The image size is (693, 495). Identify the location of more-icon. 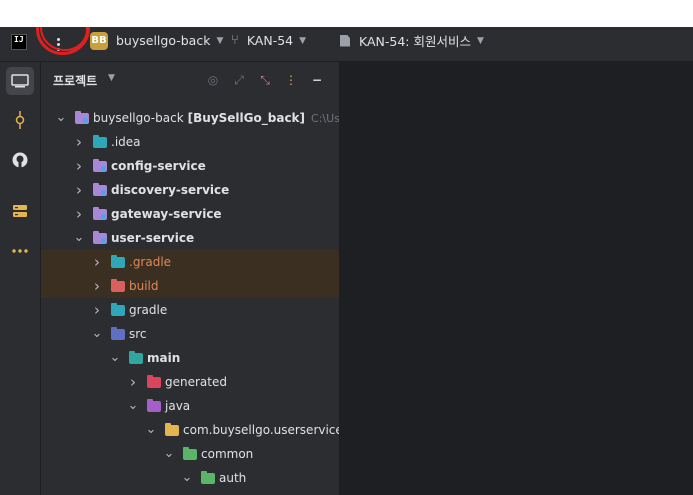
(20, 251).